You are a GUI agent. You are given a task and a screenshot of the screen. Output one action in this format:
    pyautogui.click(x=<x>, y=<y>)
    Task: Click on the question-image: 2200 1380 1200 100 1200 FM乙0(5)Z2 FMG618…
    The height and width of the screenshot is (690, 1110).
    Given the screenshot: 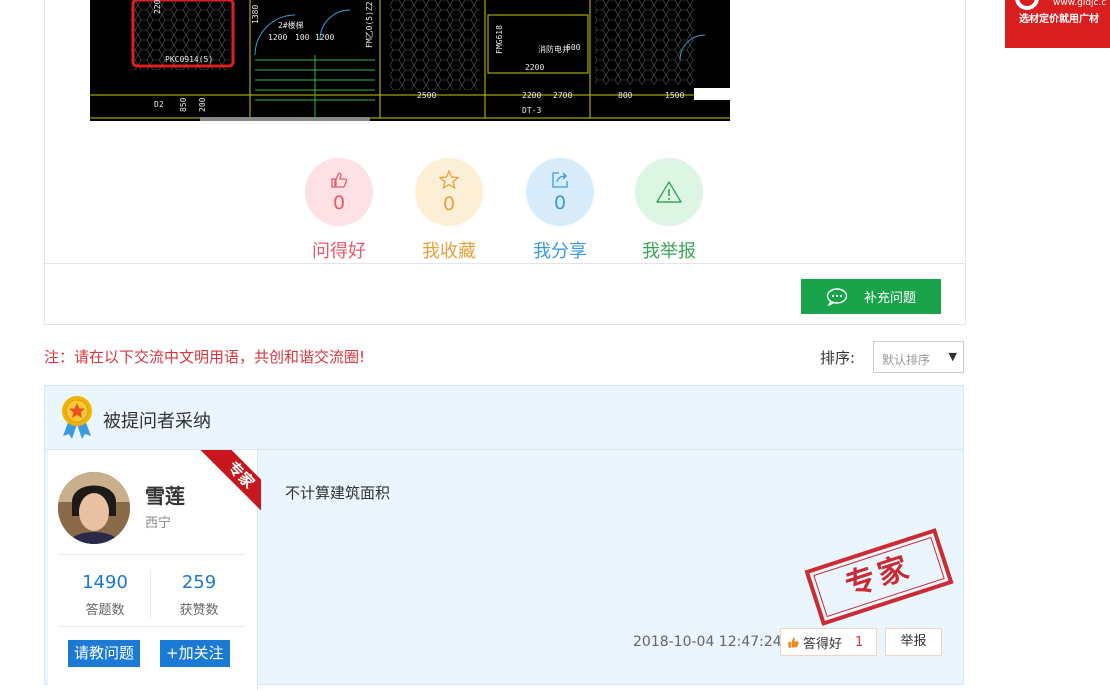 What is the action you would take?
    pyautogui.click(x=410, y=60)
    